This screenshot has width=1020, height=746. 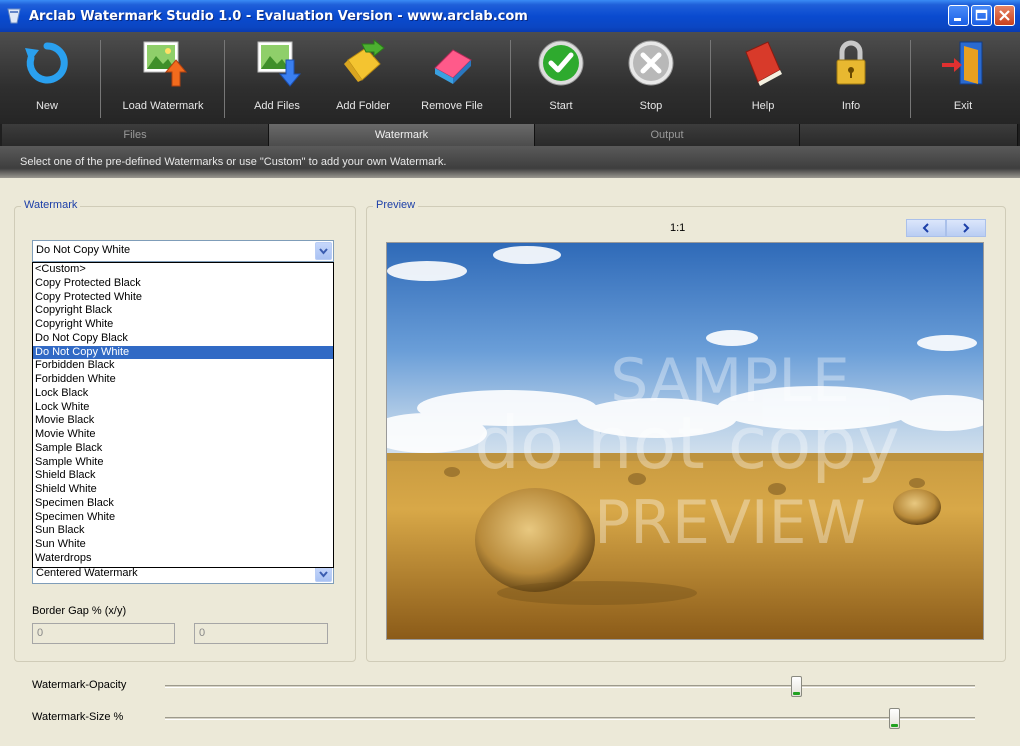 I want to click on previous-button, so click(x=926, y=228).